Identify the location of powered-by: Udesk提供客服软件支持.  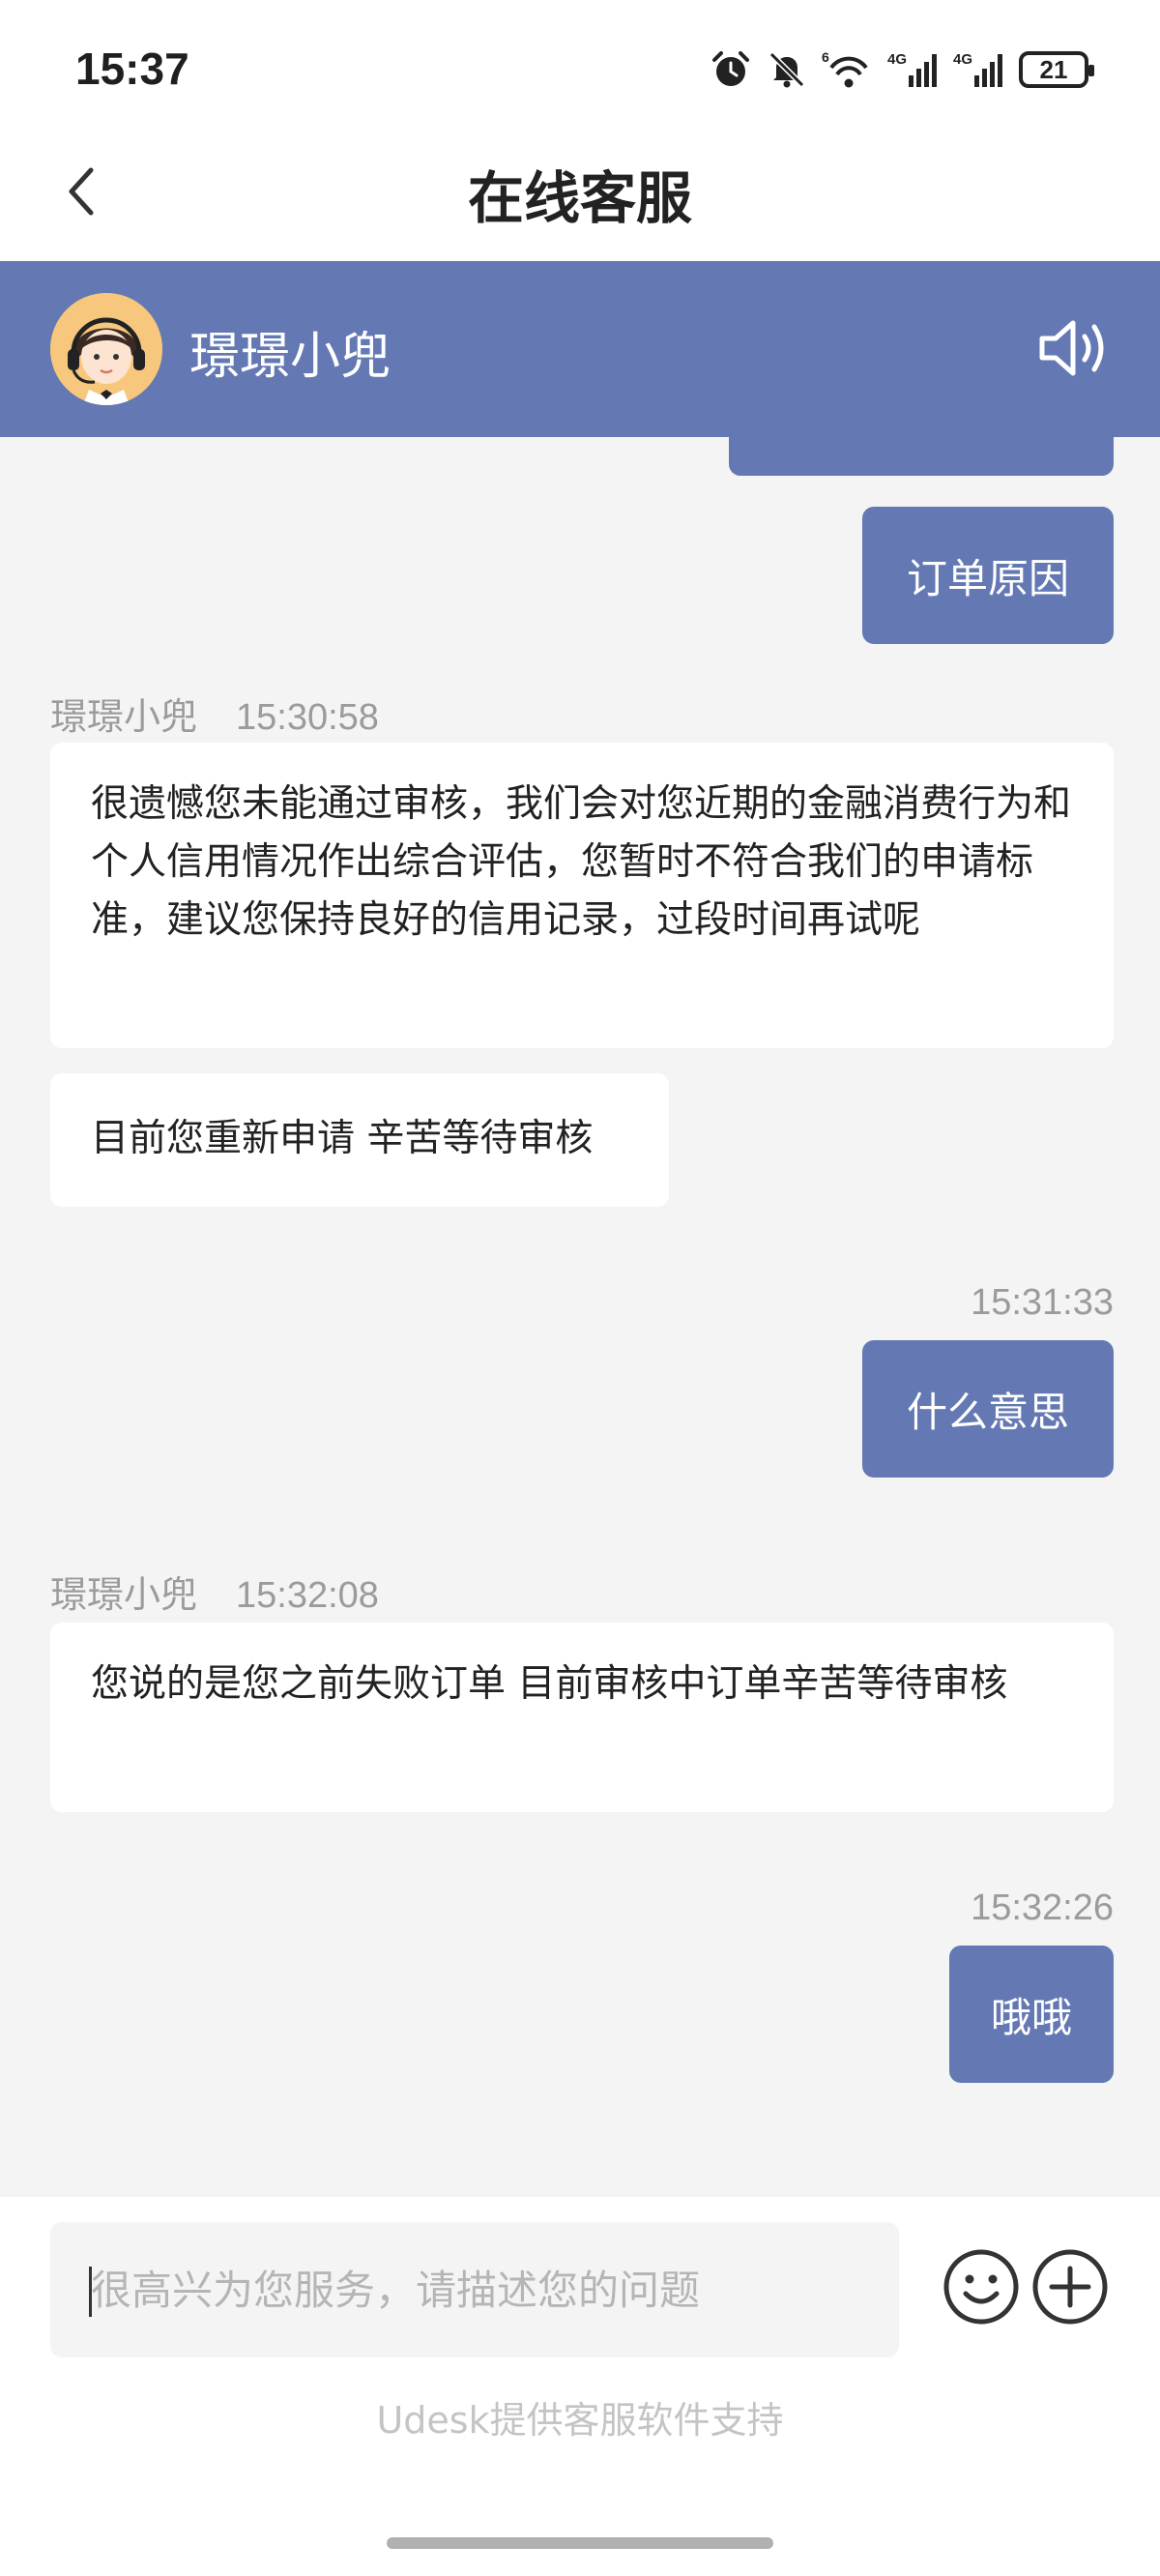
(580, 2420).